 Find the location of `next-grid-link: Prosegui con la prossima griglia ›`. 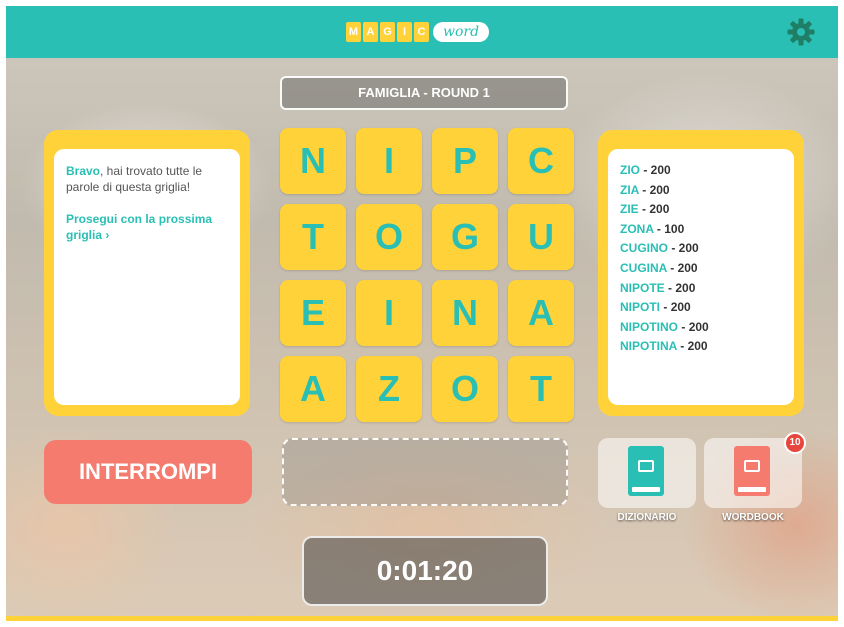

next-grid-link: Prosegui con la prossima griglia › is located at coordinates (147, 227).